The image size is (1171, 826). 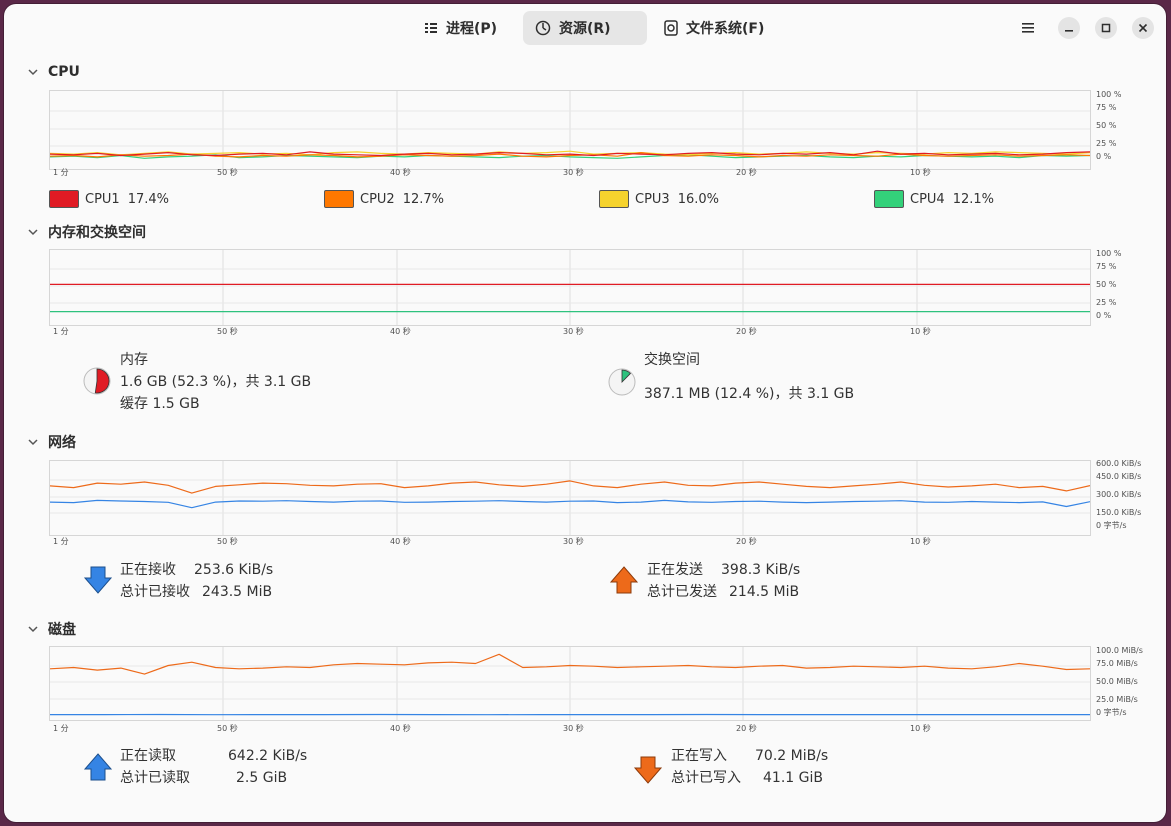 What do you see at coordinates (213, 767) in the screenshot?
I see `disk-read-info: 正在读取 642.2 KiB/s 总计已读取 2.5 GiB` at bounding box center [213, 767].